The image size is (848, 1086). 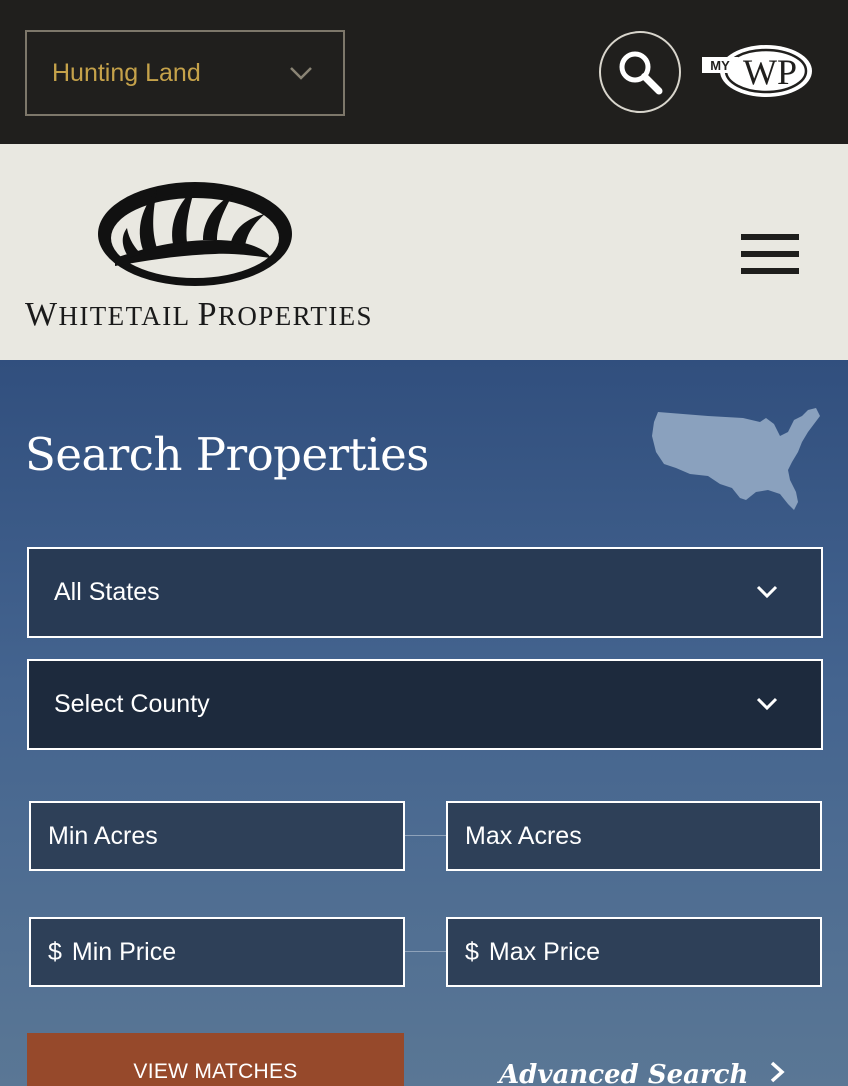 I want to click on state-select: All States, so click(x=425, y=592).